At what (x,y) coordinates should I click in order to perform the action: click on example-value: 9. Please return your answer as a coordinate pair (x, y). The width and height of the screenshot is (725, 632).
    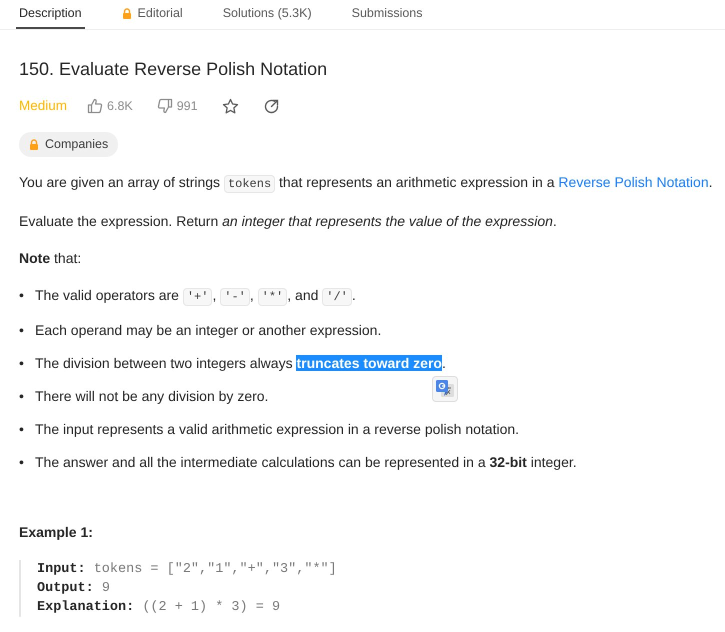
    Looking at the image, I should click on (105, 588).